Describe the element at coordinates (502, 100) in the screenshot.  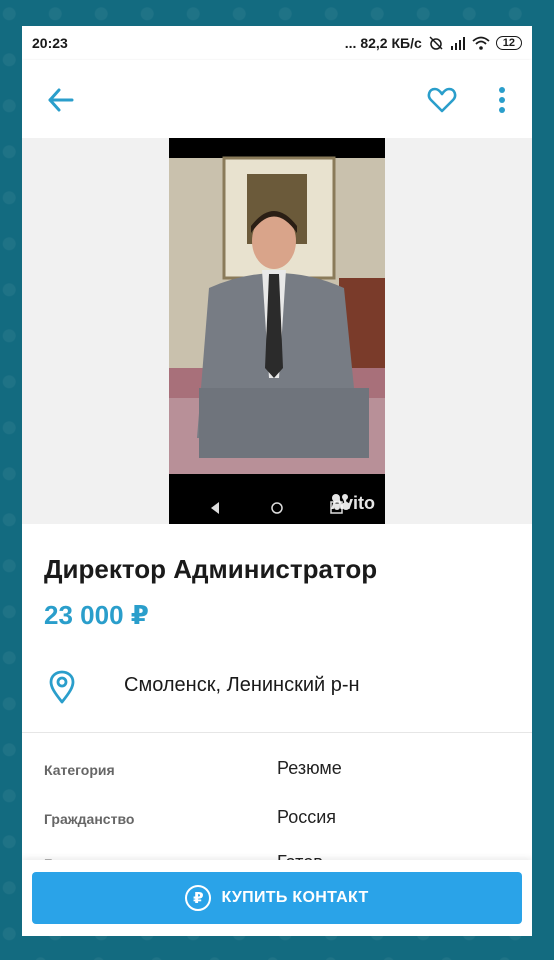
I see `more-menu-icon` at that location.